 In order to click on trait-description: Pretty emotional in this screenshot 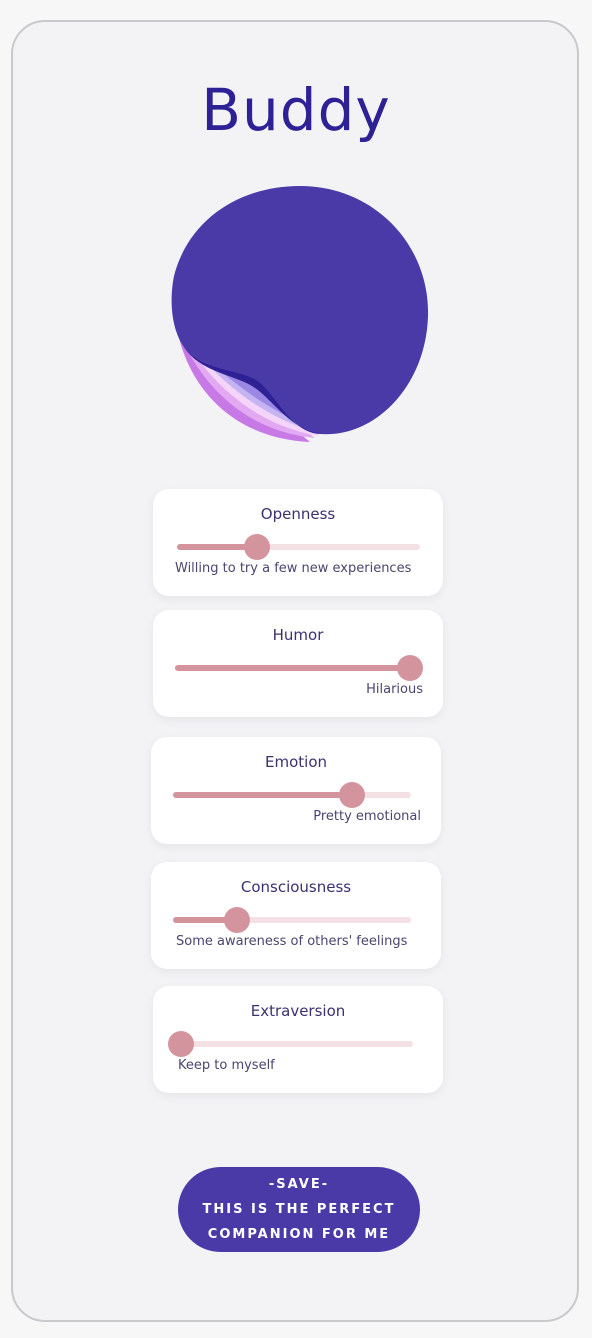, I will do `click(367, 816)`.